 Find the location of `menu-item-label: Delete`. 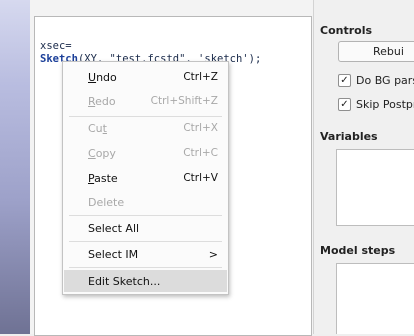

menu-item-label: Delete is located at coordinates (106, 202).